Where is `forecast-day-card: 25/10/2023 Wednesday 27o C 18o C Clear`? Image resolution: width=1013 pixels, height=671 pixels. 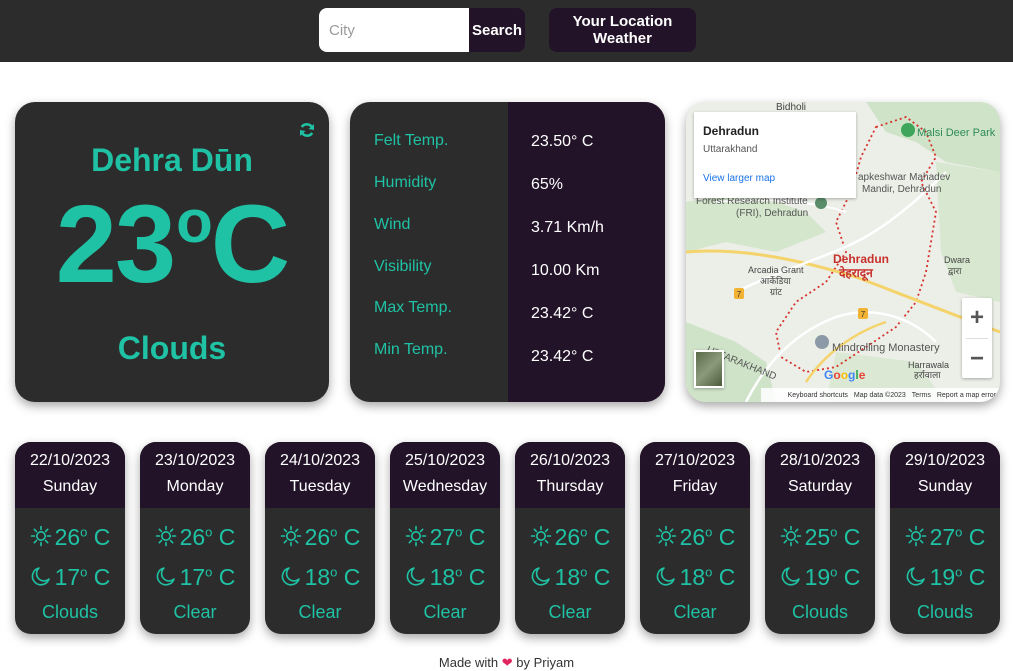
forecast-day-card: 25/10/2023 Wednesday 27o C 18o C Clear is located at coordinates (445, 538).